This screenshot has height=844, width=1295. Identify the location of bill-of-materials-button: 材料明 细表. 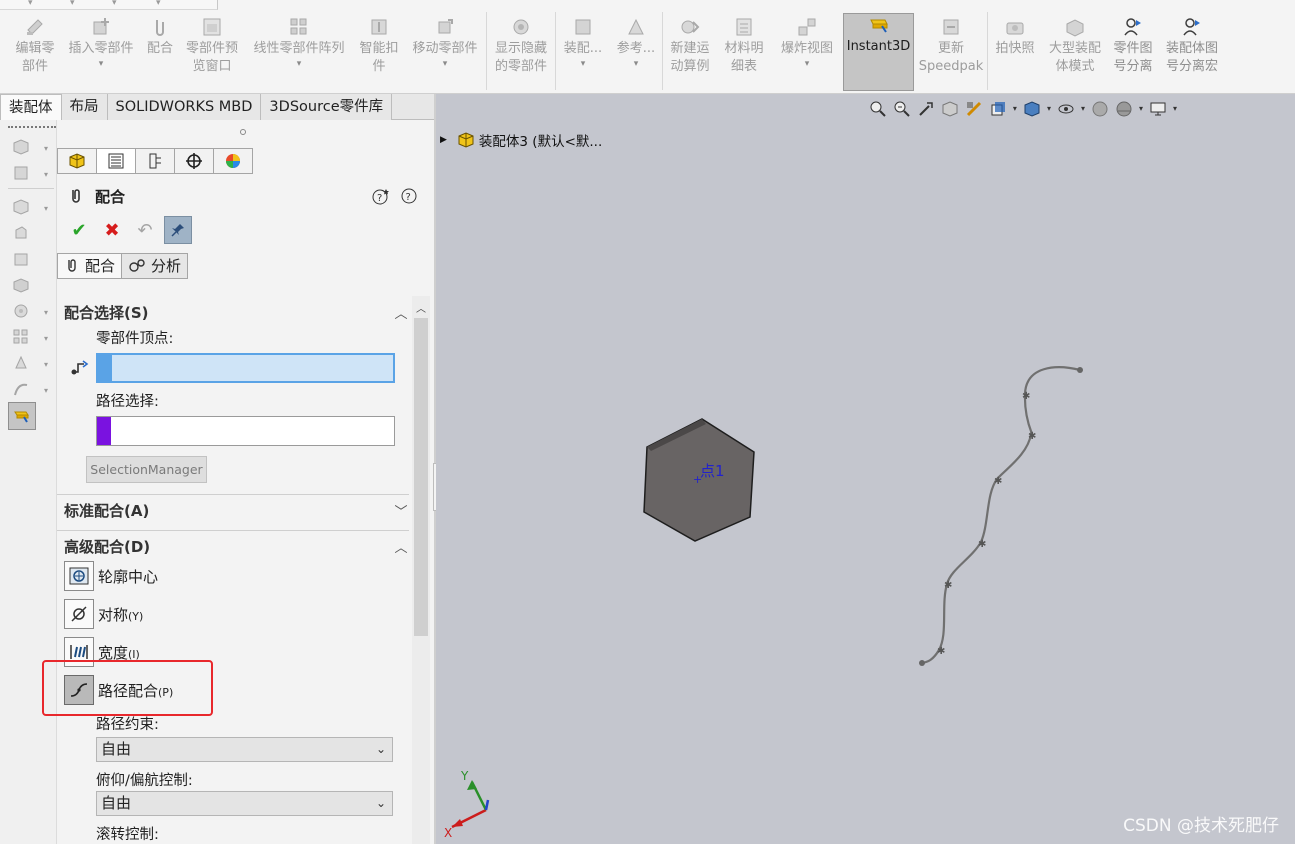
(744, 53).